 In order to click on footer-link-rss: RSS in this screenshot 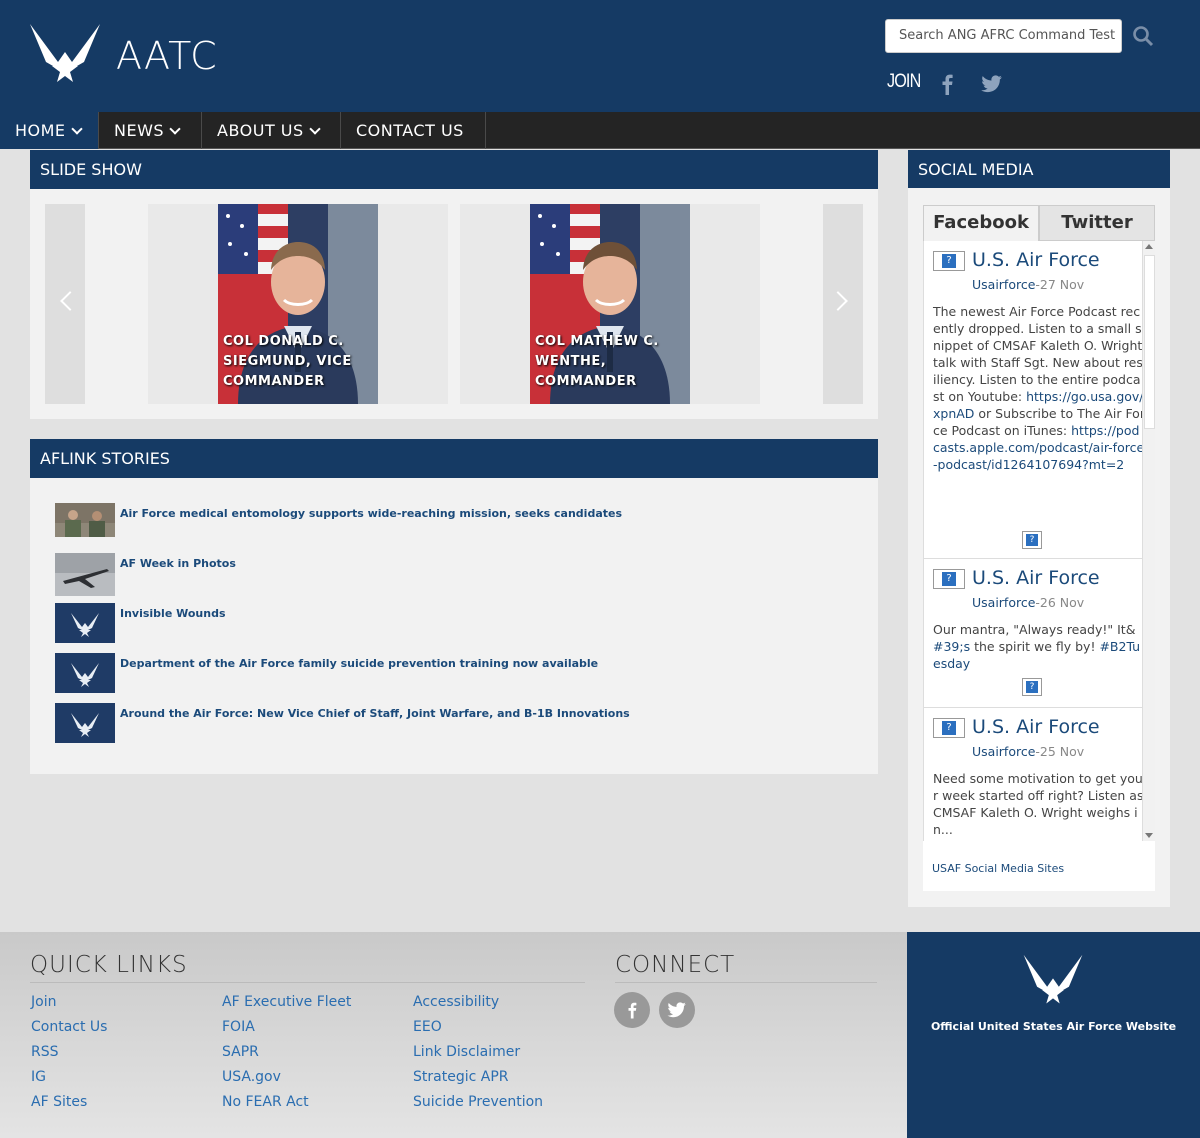, I will do `click(45, 1052)`.